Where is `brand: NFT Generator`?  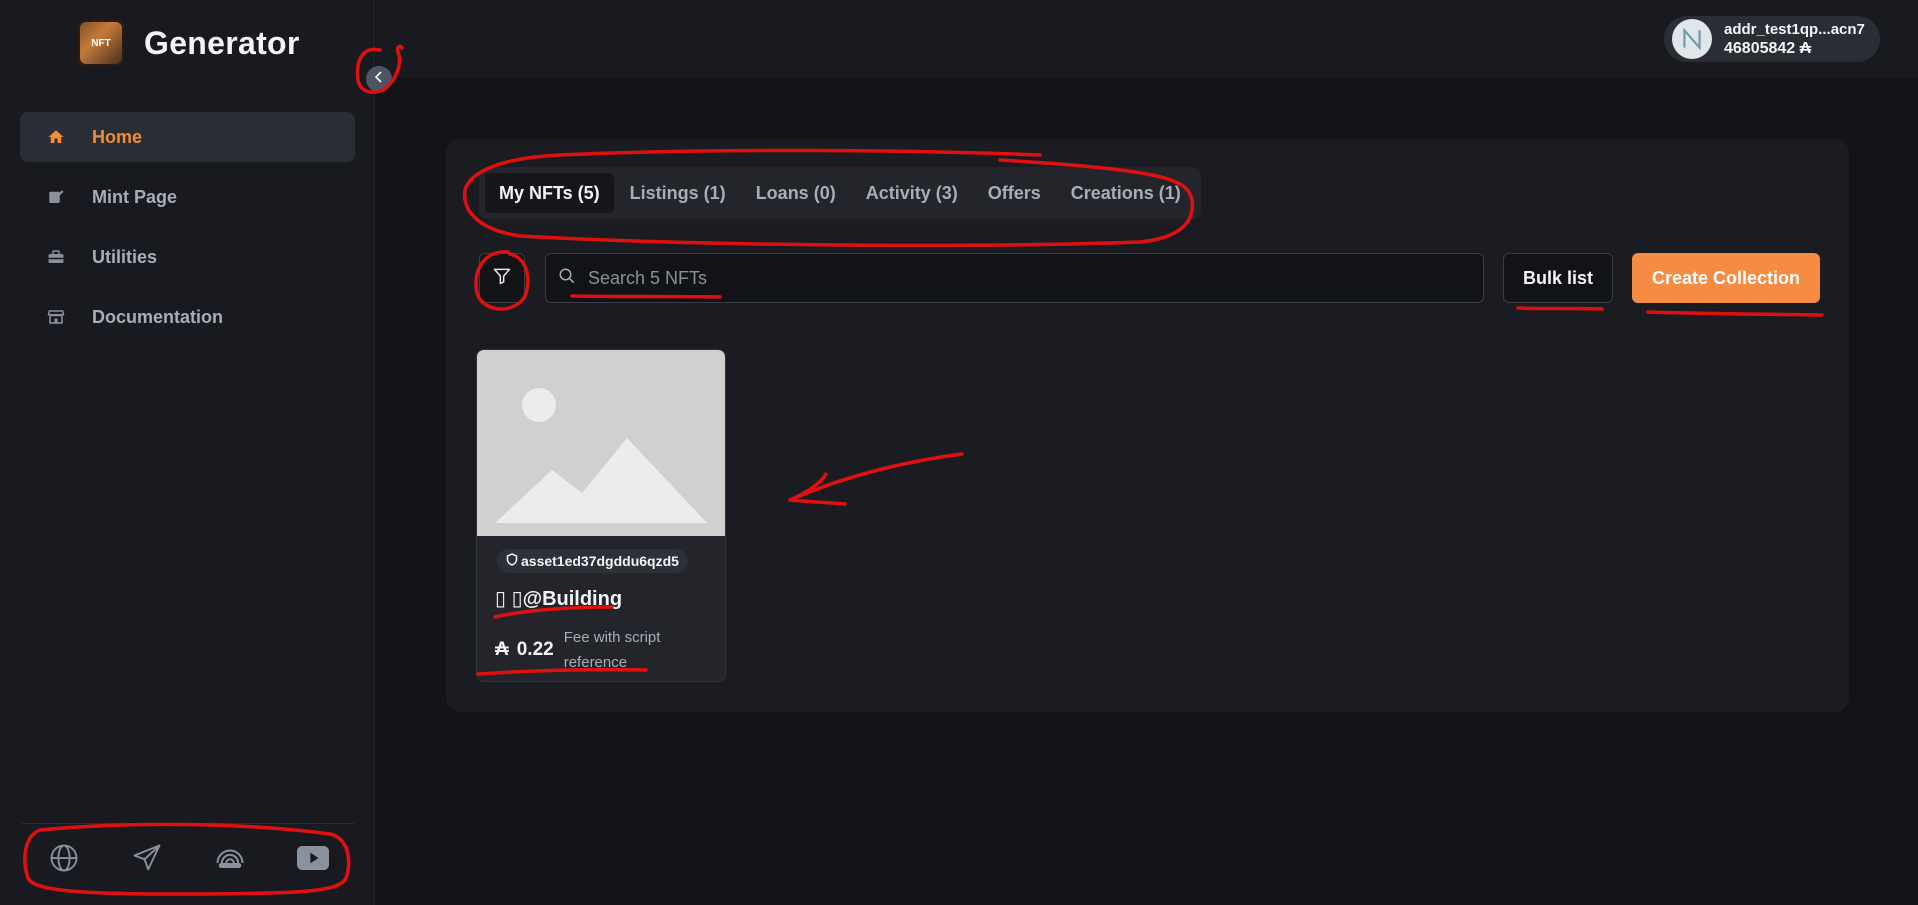 brand: NFT Generator is located at coordinates (189, 43).